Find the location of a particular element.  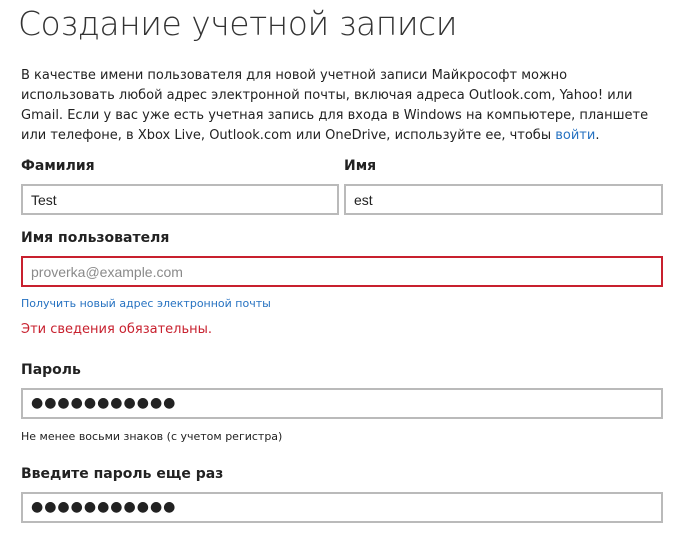

page-title: Создание учетной записи is located at coordinates (237, 23).